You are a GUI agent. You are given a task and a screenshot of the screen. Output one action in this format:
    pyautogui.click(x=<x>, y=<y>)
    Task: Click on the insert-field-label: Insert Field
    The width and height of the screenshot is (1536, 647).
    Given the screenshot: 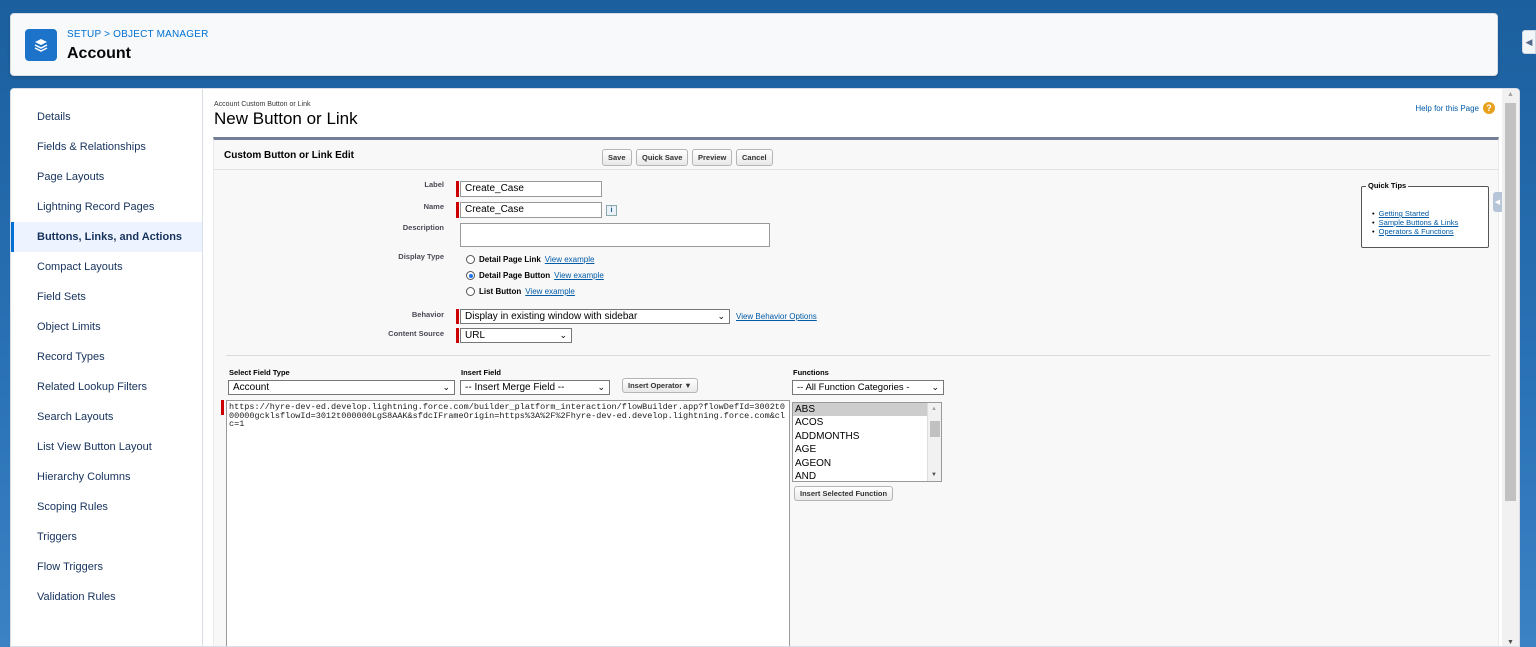 What is the action you would take?
    pyautogui.click(x=481, y=372)
    